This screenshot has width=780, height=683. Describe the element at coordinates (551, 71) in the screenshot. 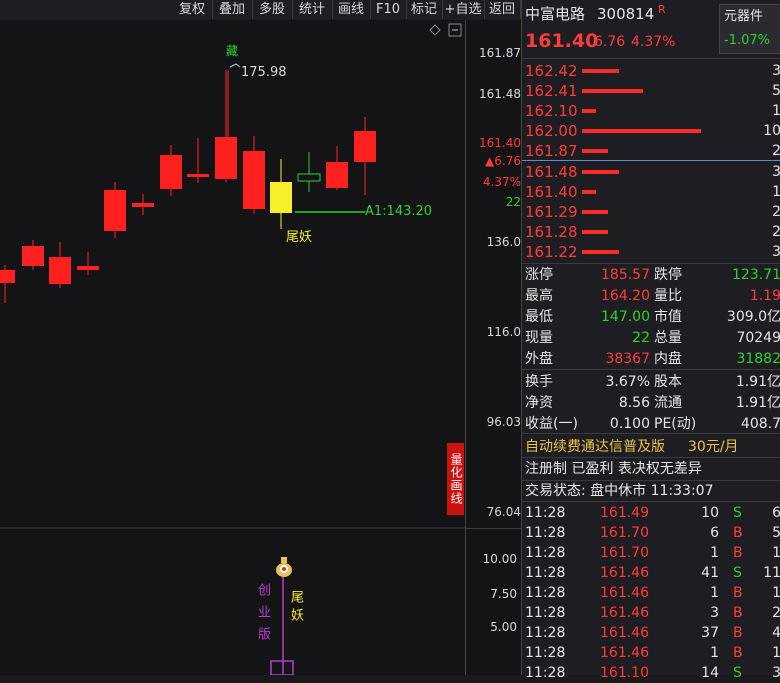

I see `ask-price: 162.42` at that location.